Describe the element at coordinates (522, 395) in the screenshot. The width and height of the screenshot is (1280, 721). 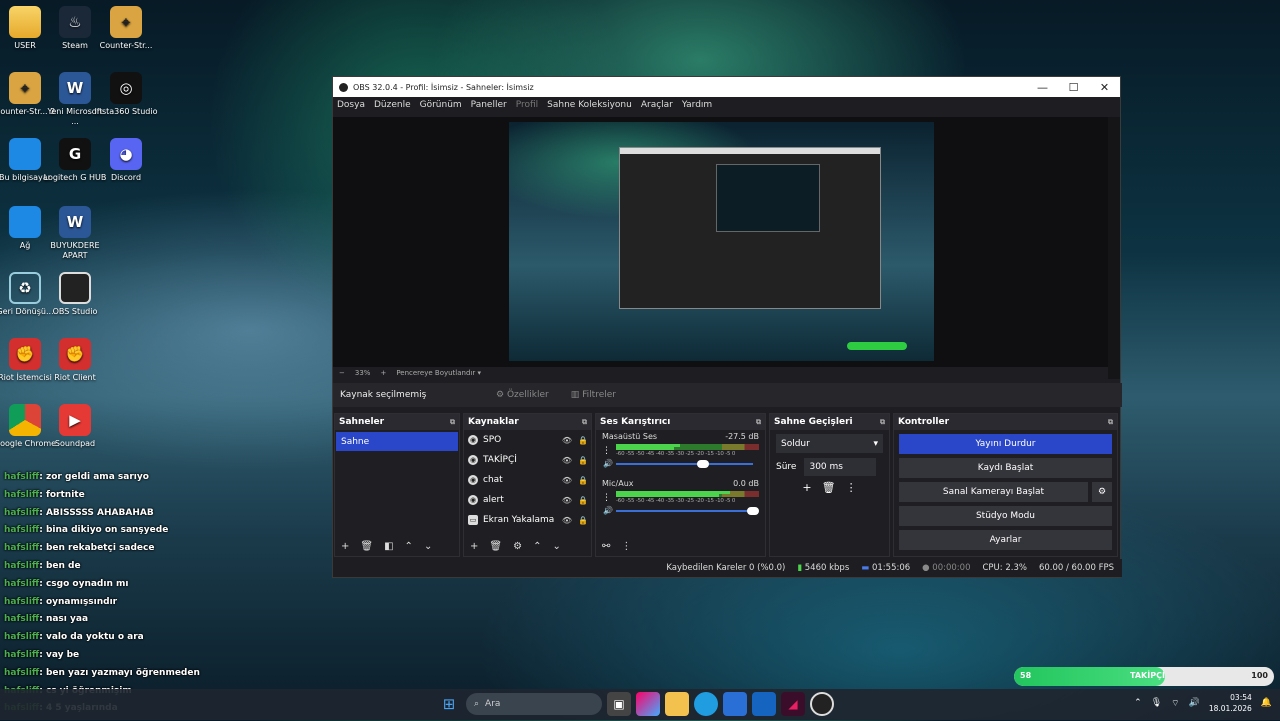
I see `properties-button: ⚙ Özellikler` at that location.